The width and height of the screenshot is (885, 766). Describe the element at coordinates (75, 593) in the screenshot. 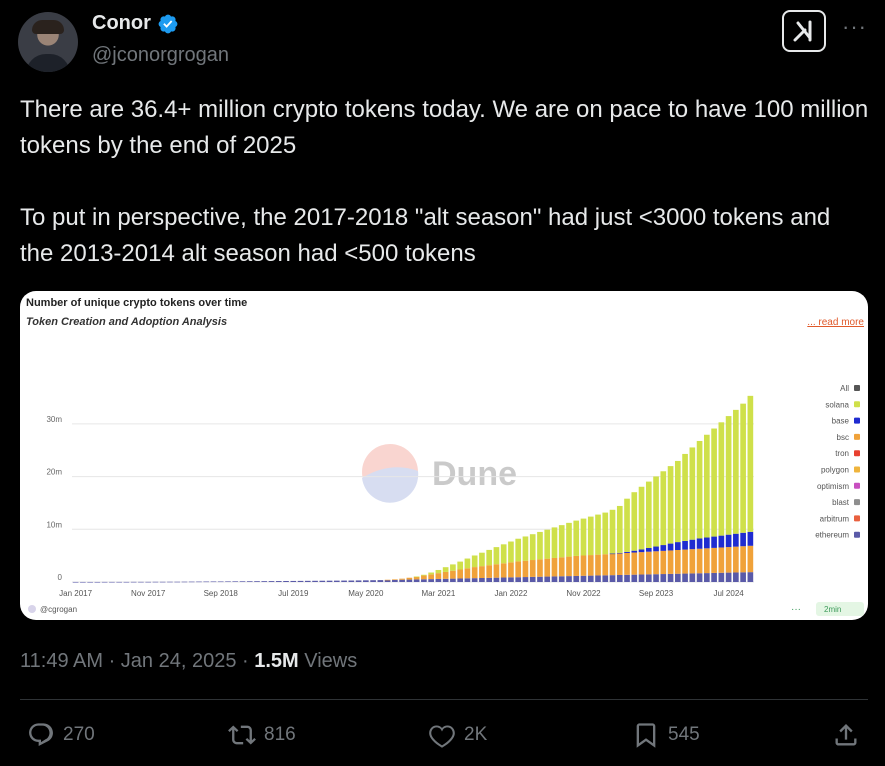

I see `x-tick-label: Jan 2017` at that location.